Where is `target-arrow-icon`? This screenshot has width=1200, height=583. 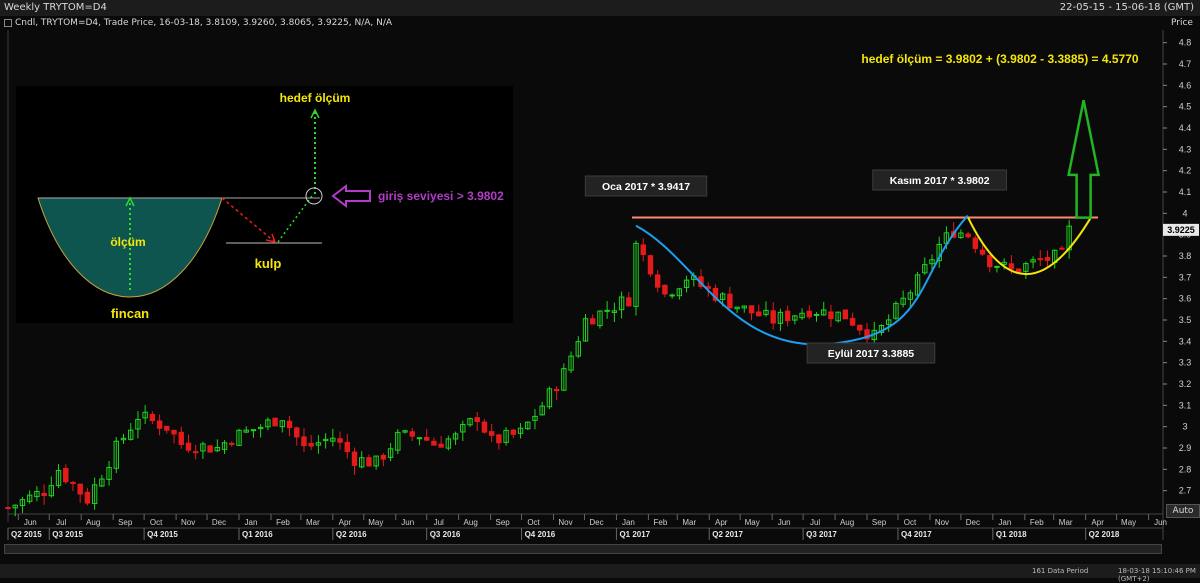 target-arrow-icon is located at coordinates (1084, 159).